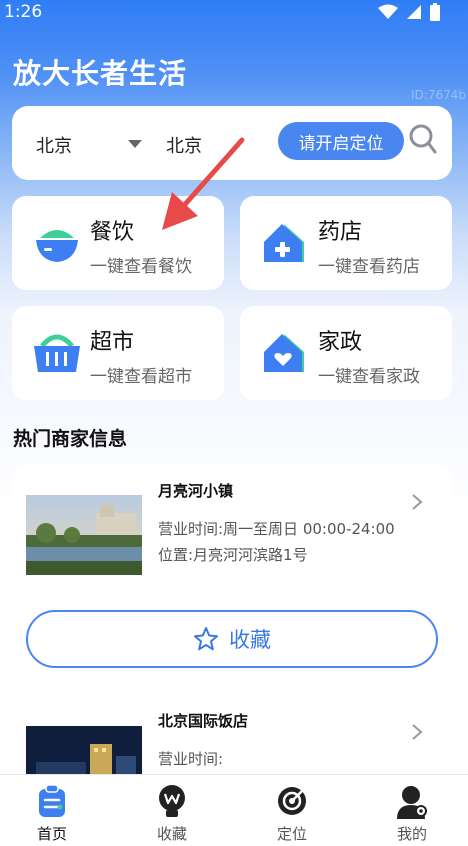 The width and height of the screenshot is (468, 846). I want to click on status-bar: 1:26, so click(234, 13).